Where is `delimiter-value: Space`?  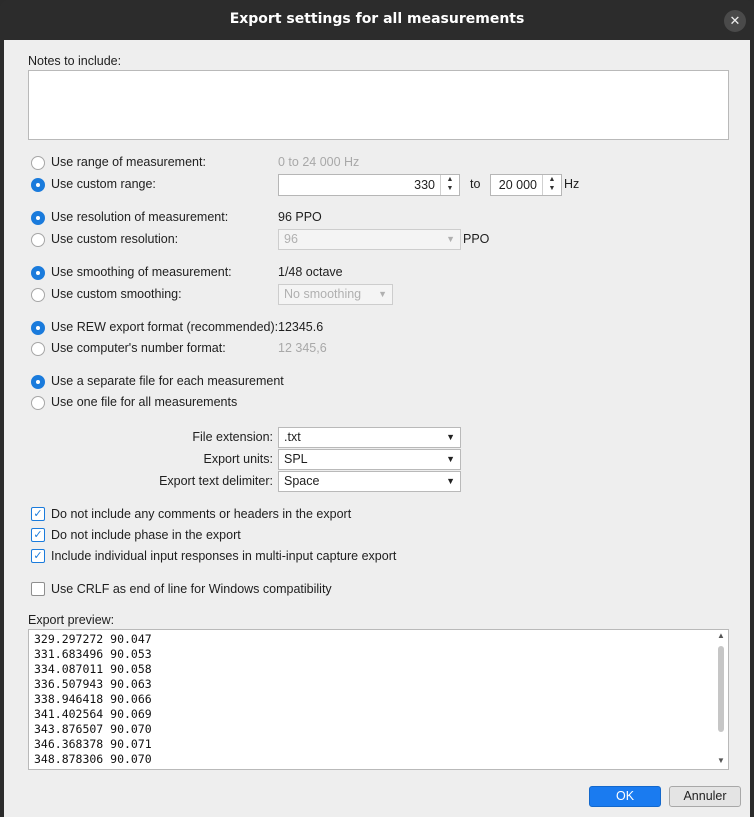
delimiter-value: Space is located at coordinates (302, 481).